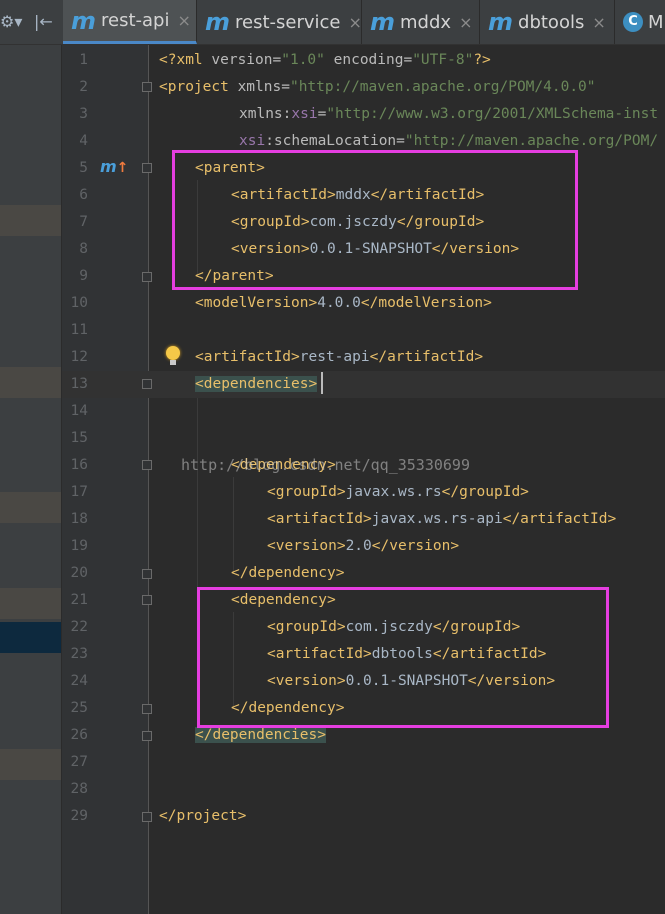 The width and height of the screenshot is (665, 914). I want to click on line-number: 17, so click(79, 492).